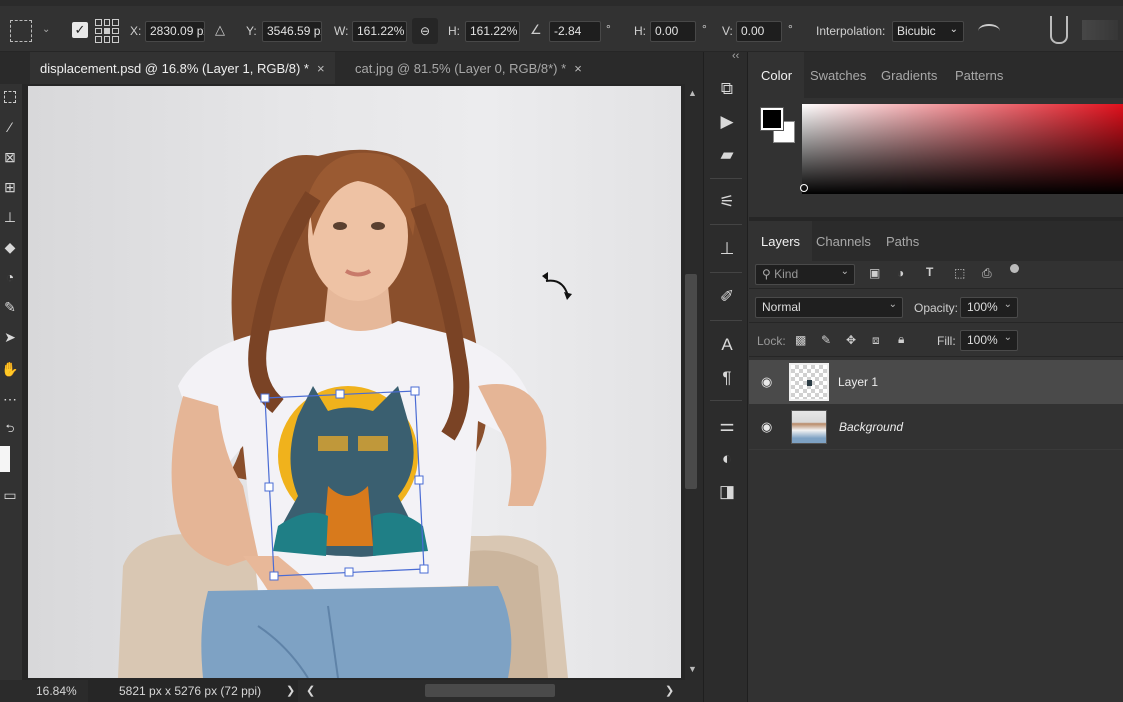 The image size is (1123, 702). What do you see at coordinates (987, 273) in the screenshot?
I see `smart-object-filter-icon: ⎙` at bounding box center [987, 273].